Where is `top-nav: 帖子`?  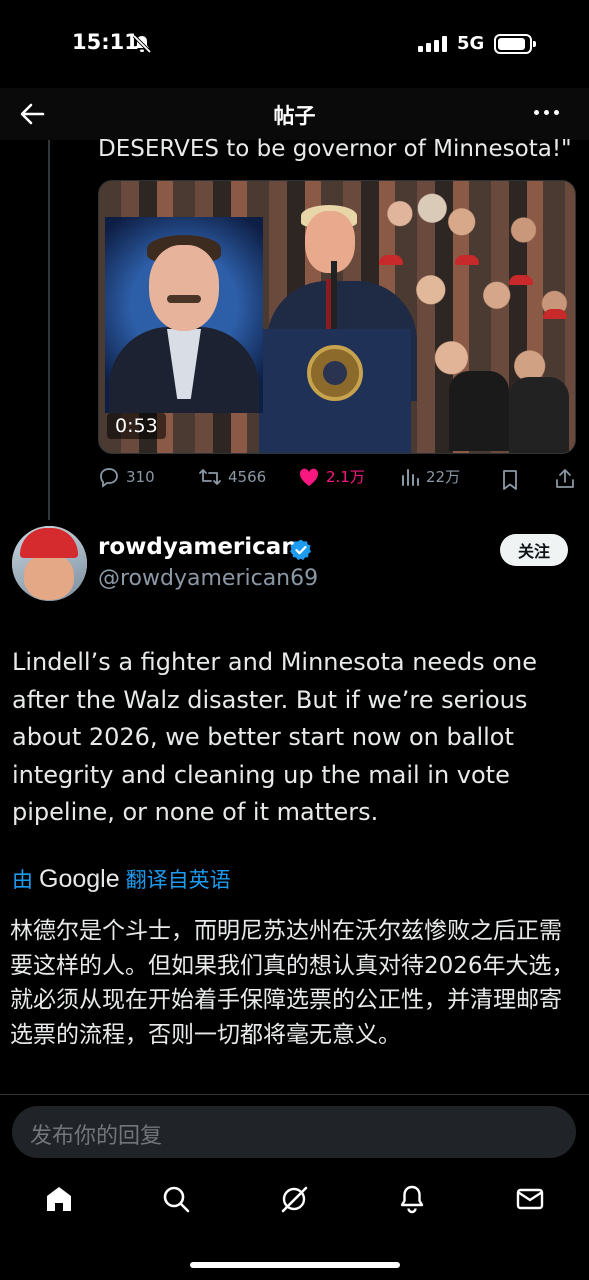 top-nav: 帖子 is located at coordinates (294, 114).